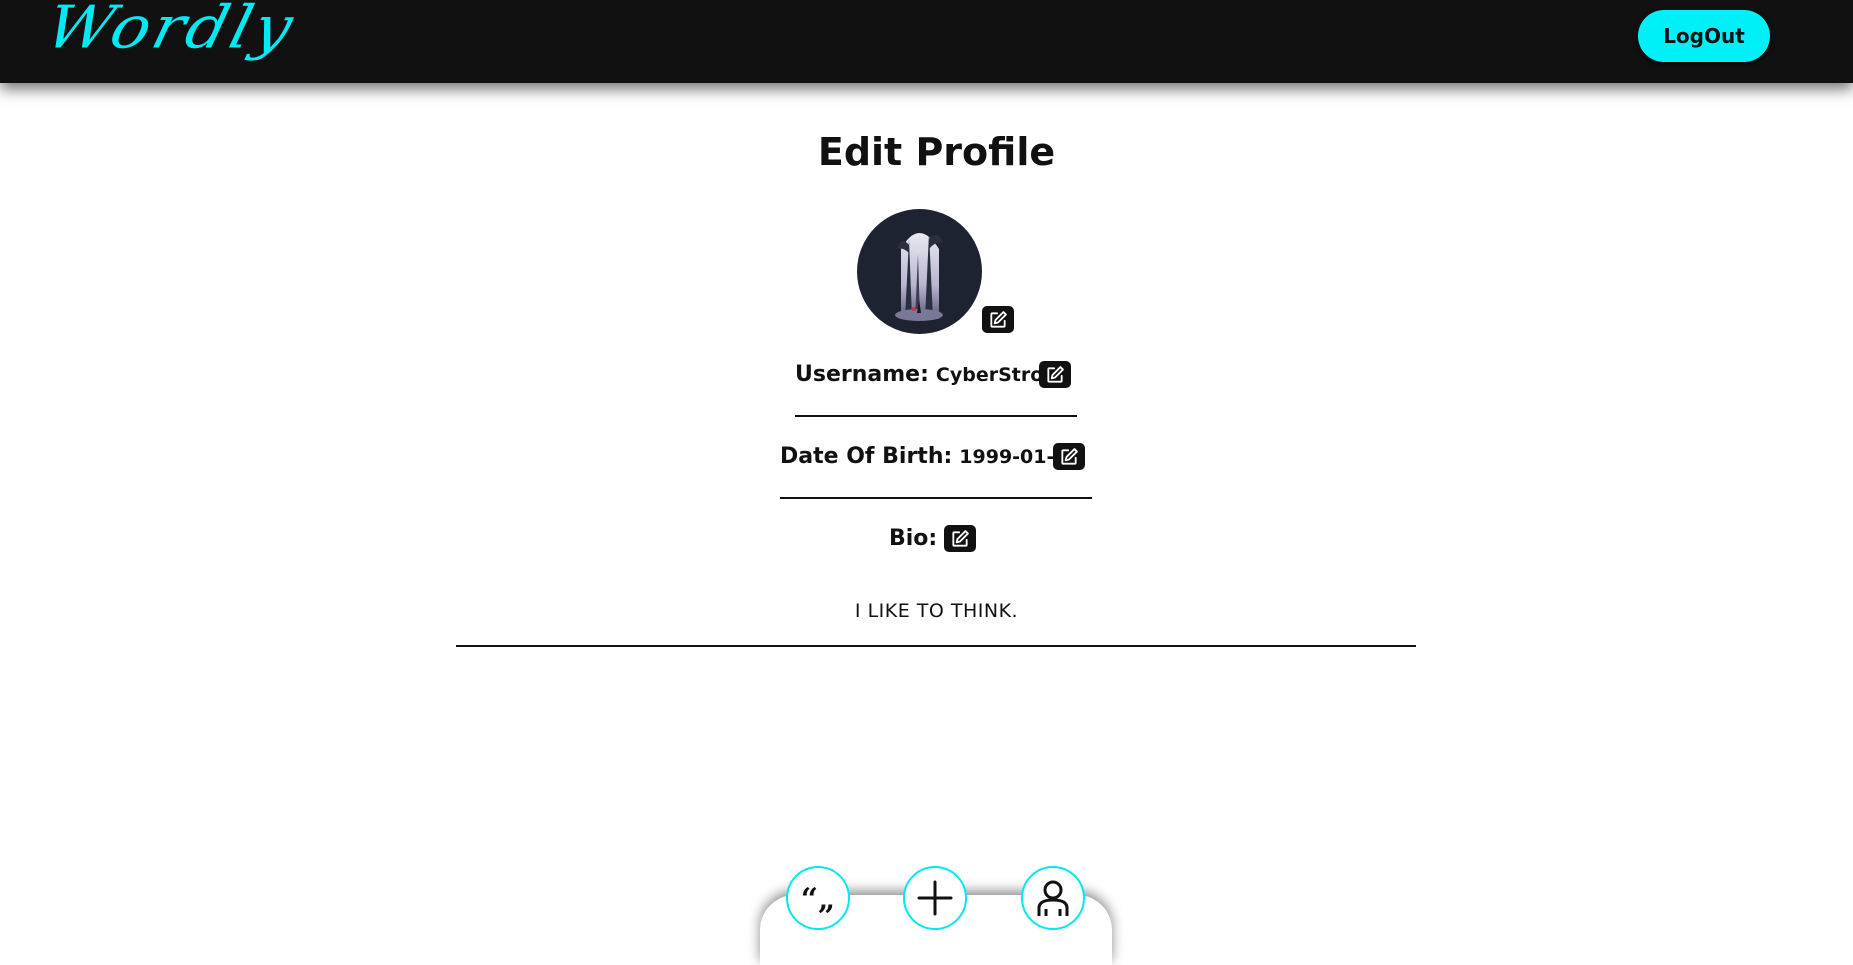  I want to click on wordly-logo: Wordly, so click(170, 31).